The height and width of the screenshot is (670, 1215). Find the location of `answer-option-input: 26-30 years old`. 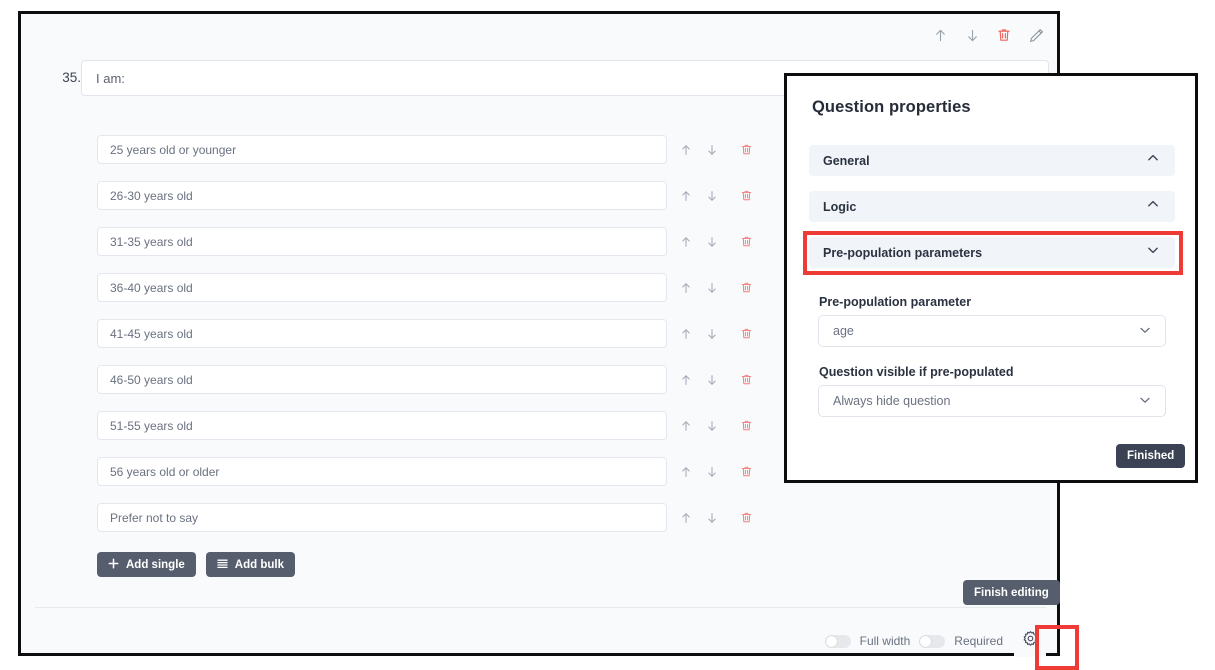

answer-option-input: 26-30 years old is located at coordinates (382, 195).